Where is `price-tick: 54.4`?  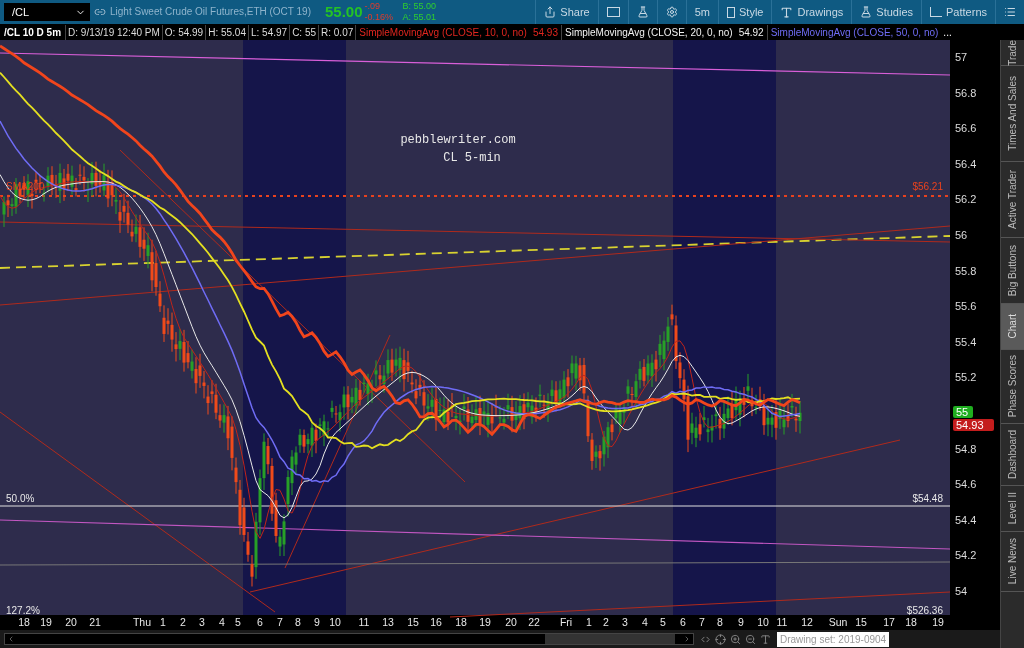 price-tick: 54.4 is located at coordinates (966, 519).